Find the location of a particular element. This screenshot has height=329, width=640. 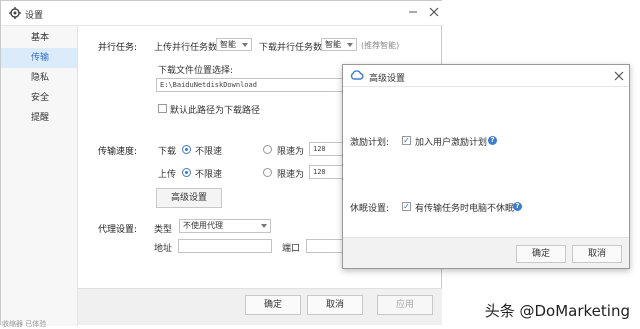

download-speed-label: 下载 is located at coordinates (167, 152).